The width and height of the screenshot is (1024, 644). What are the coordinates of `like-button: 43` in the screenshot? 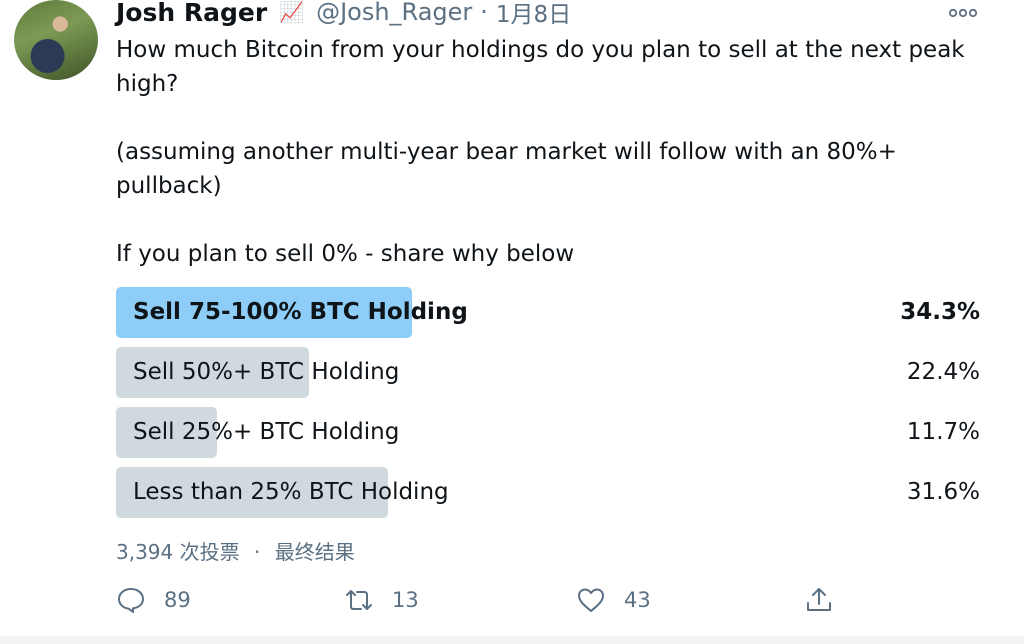 It's located at (613, 600).